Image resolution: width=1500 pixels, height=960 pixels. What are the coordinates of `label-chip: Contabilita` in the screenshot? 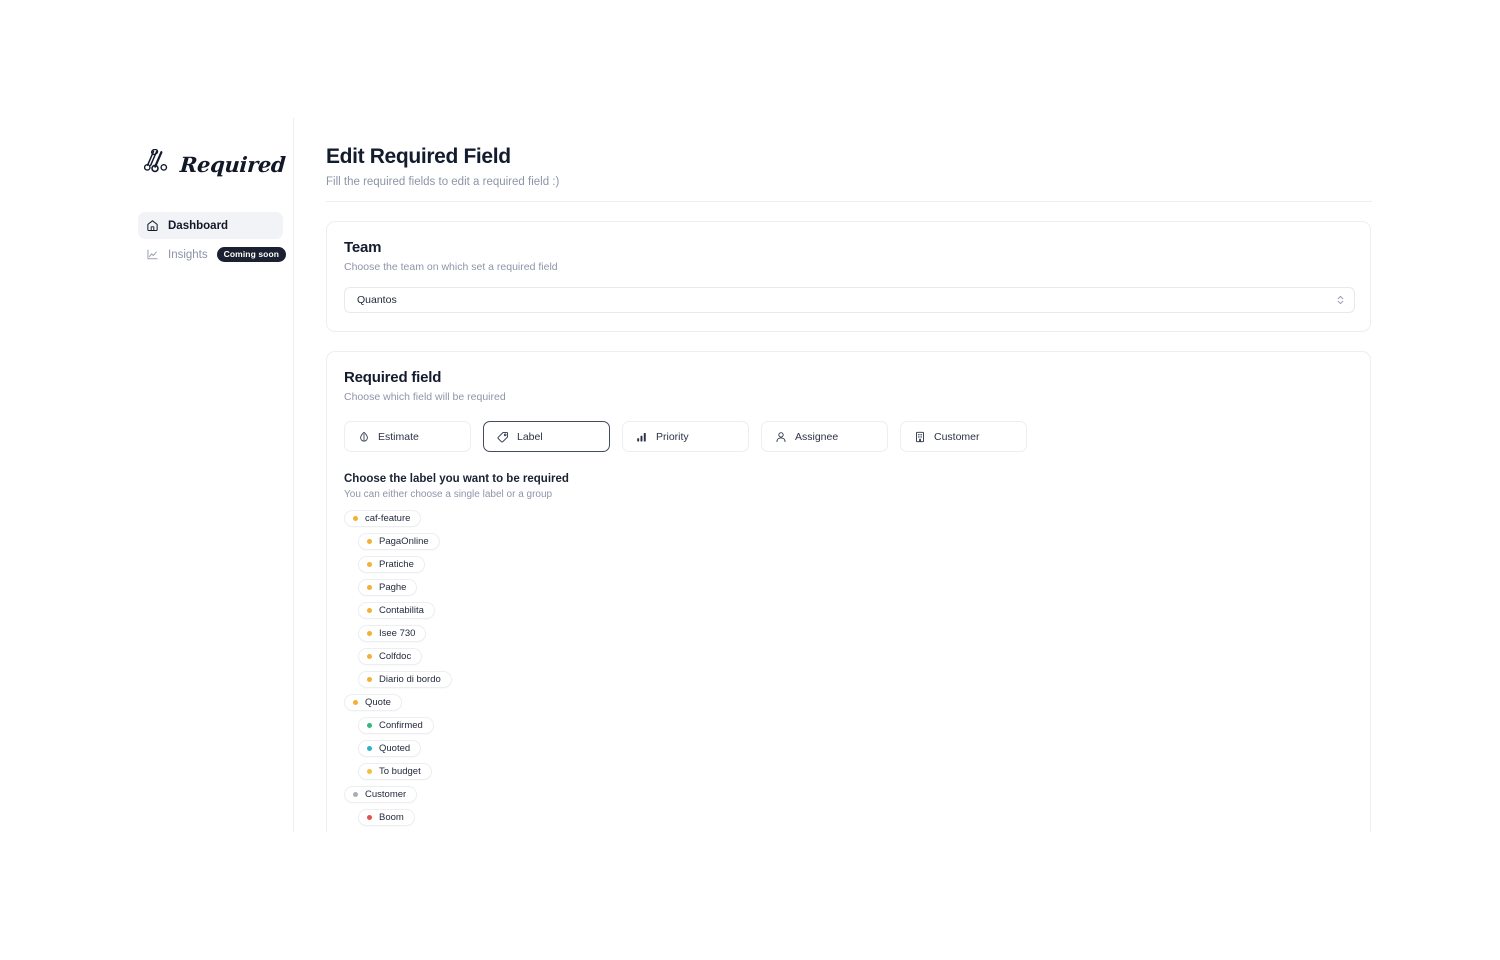 It's located at (396, 611).